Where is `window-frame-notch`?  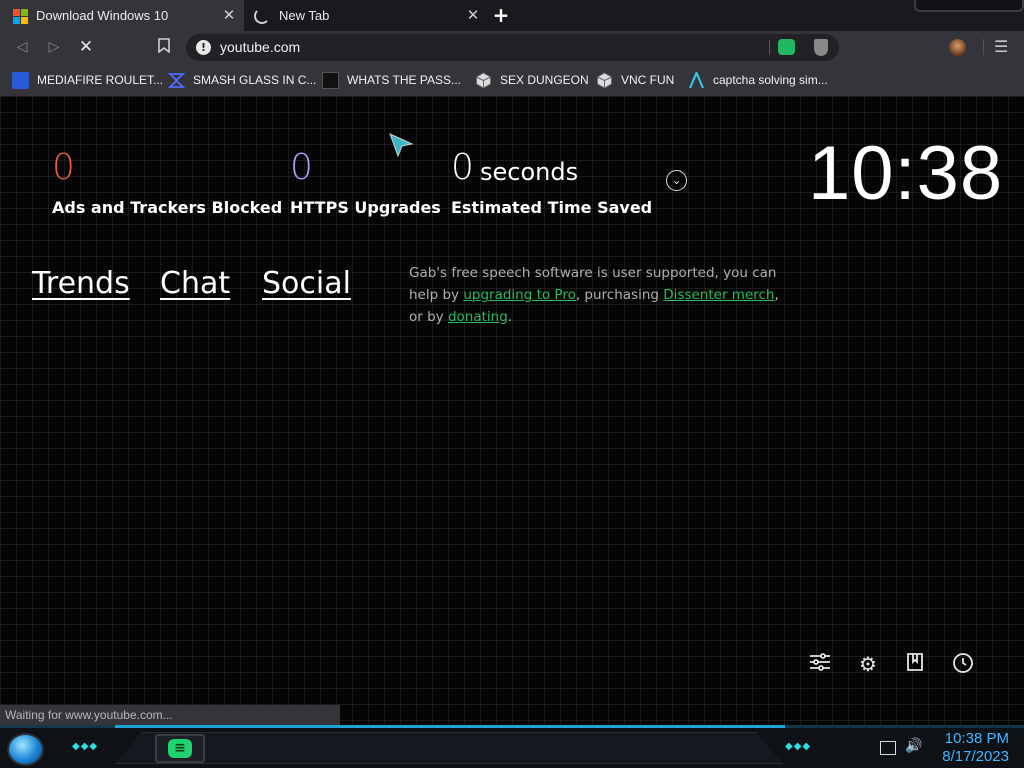
window-frame-notch is located at coordinates (969, 6).